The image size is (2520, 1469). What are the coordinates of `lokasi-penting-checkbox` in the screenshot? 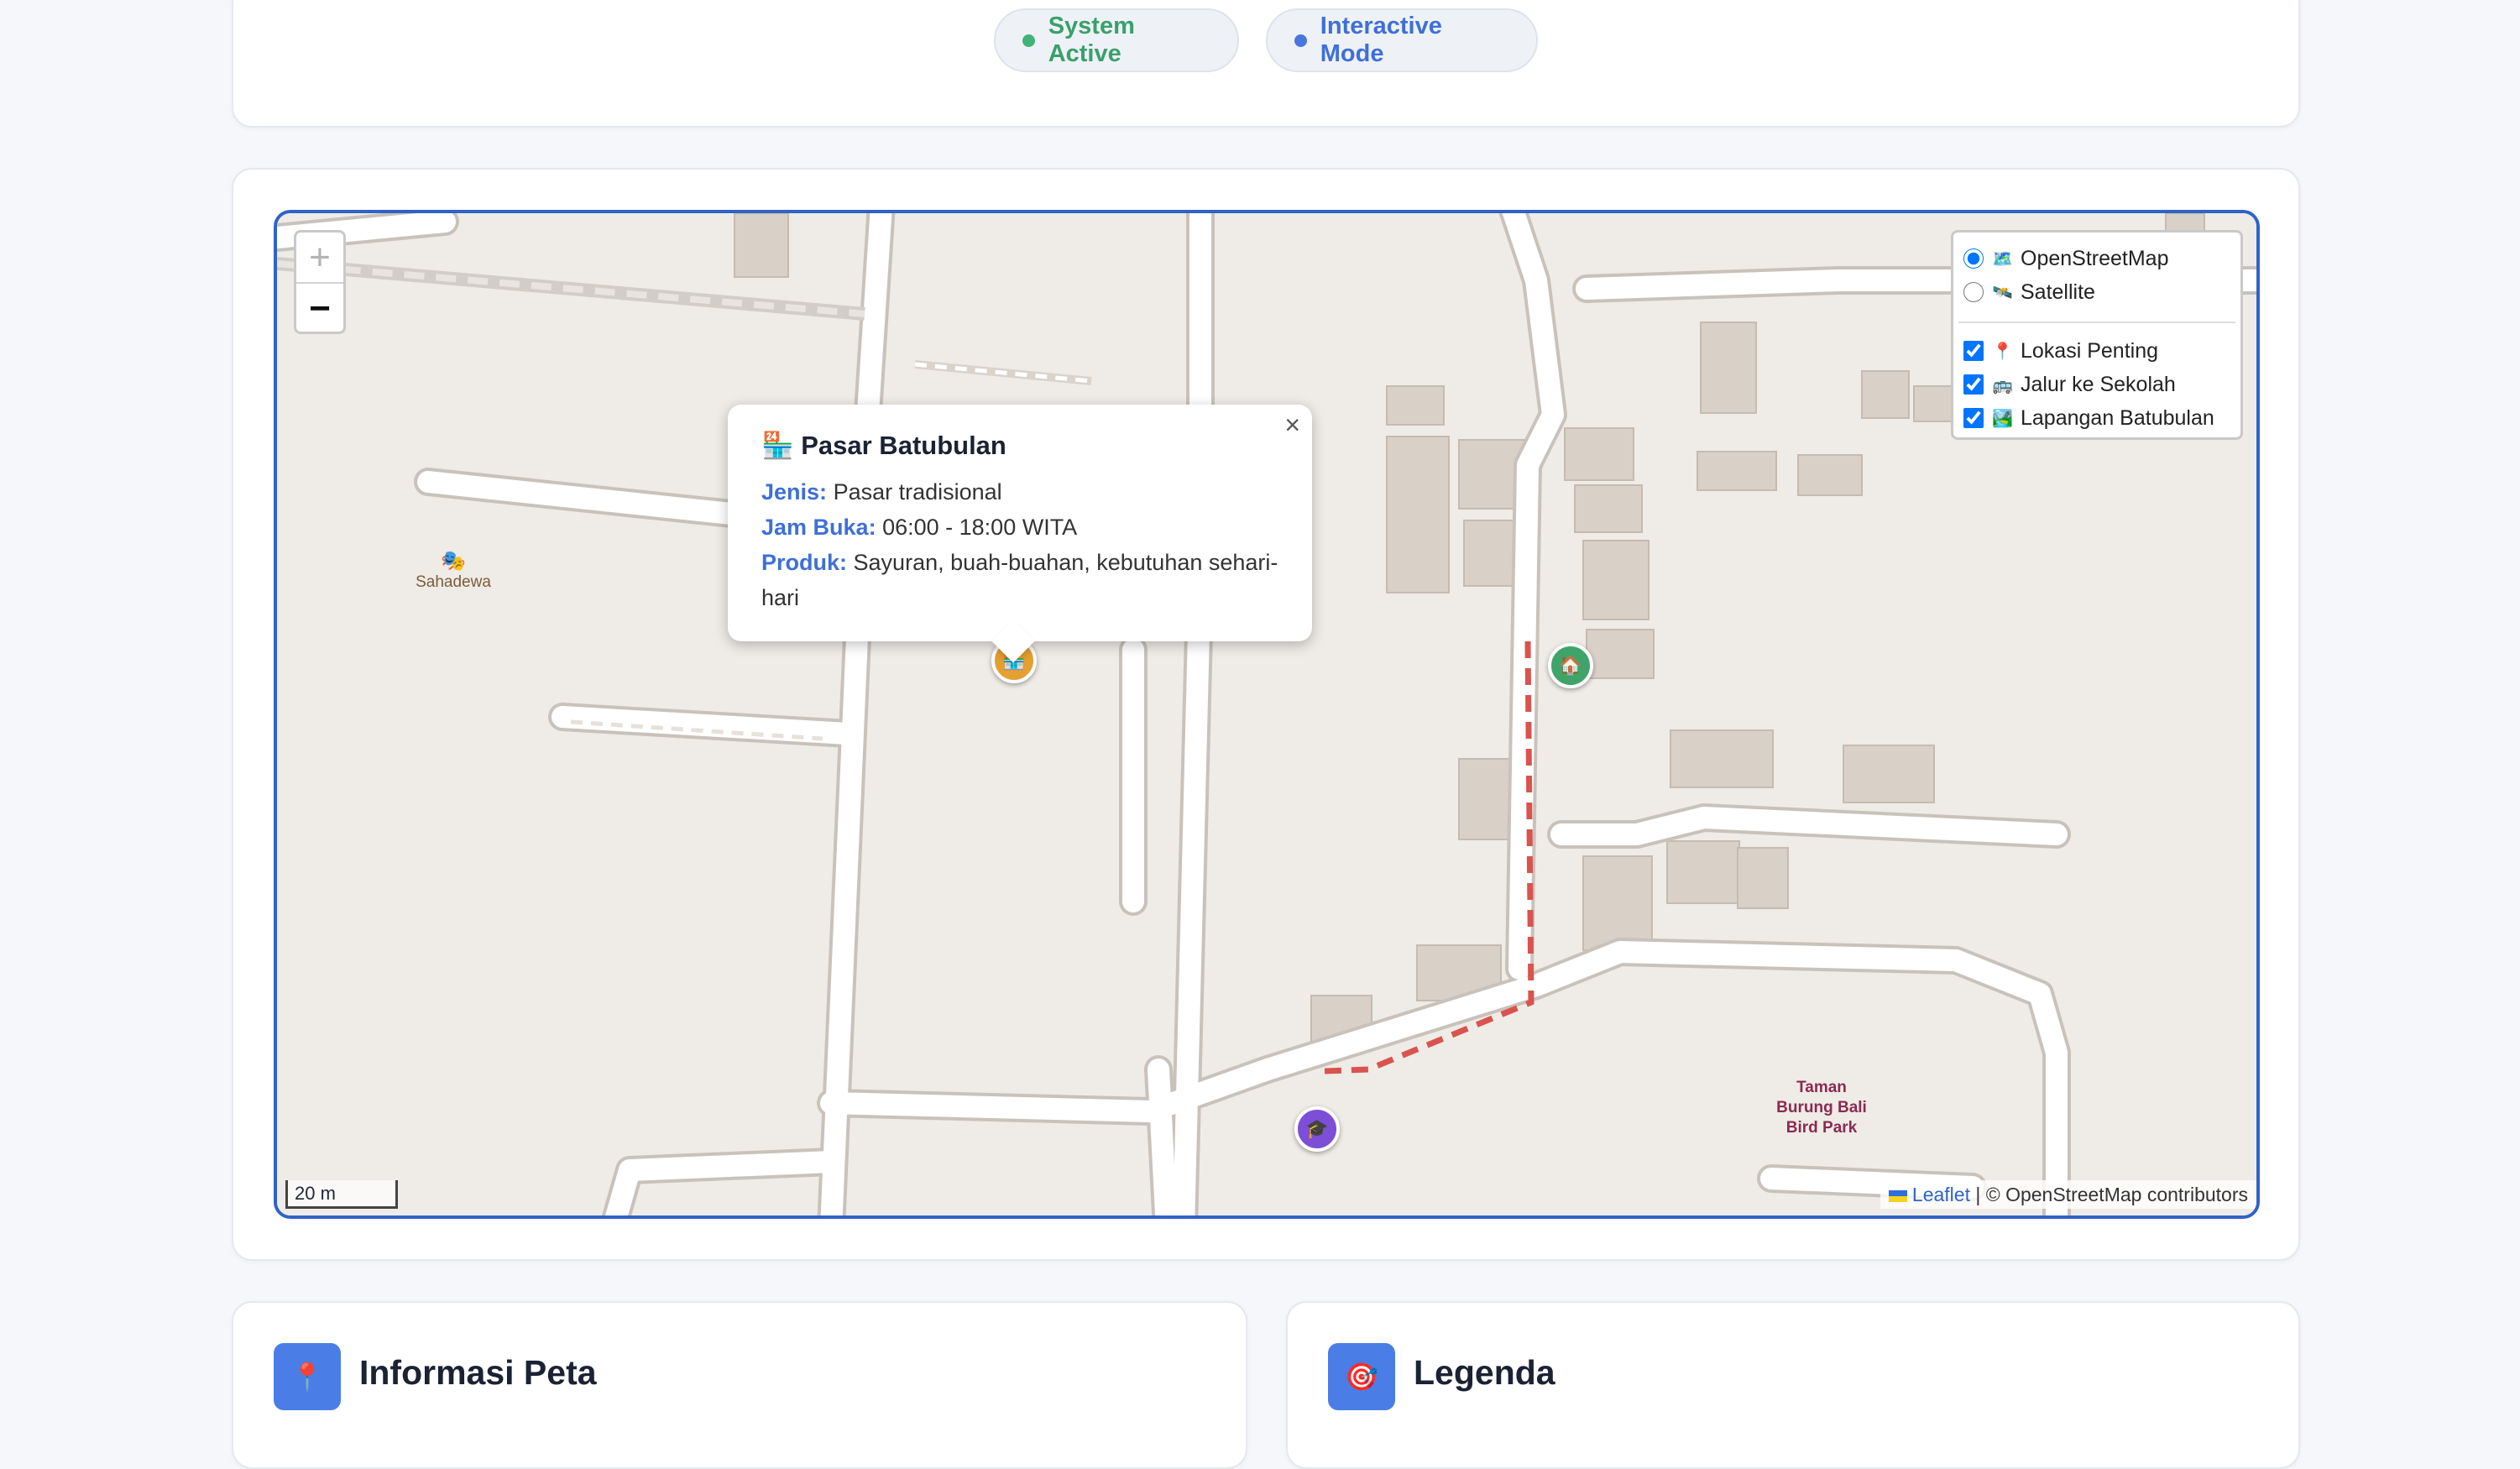 It's located at (1973, 351).